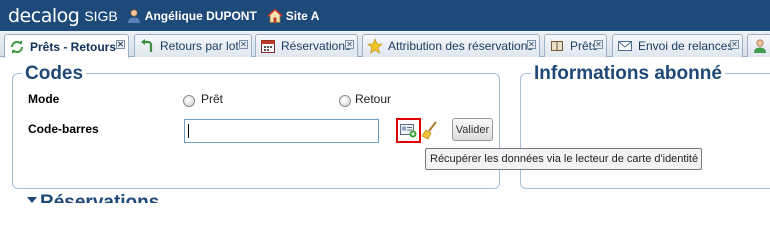  I want to click on return-arrow-icon, so click(147, 45).